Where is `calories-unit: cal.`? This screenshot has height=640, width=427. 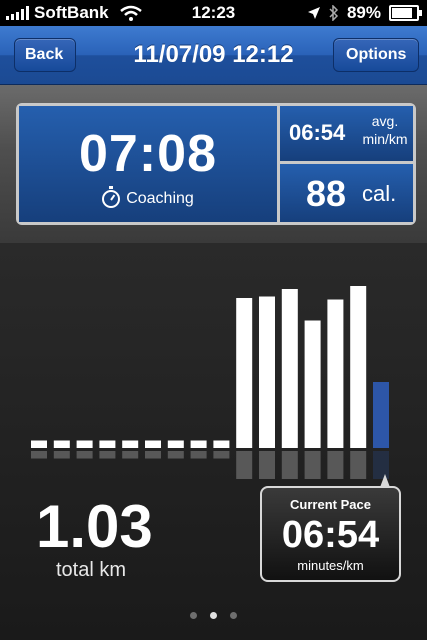 calories-unit: cal. is located at coordinates (379, 193).